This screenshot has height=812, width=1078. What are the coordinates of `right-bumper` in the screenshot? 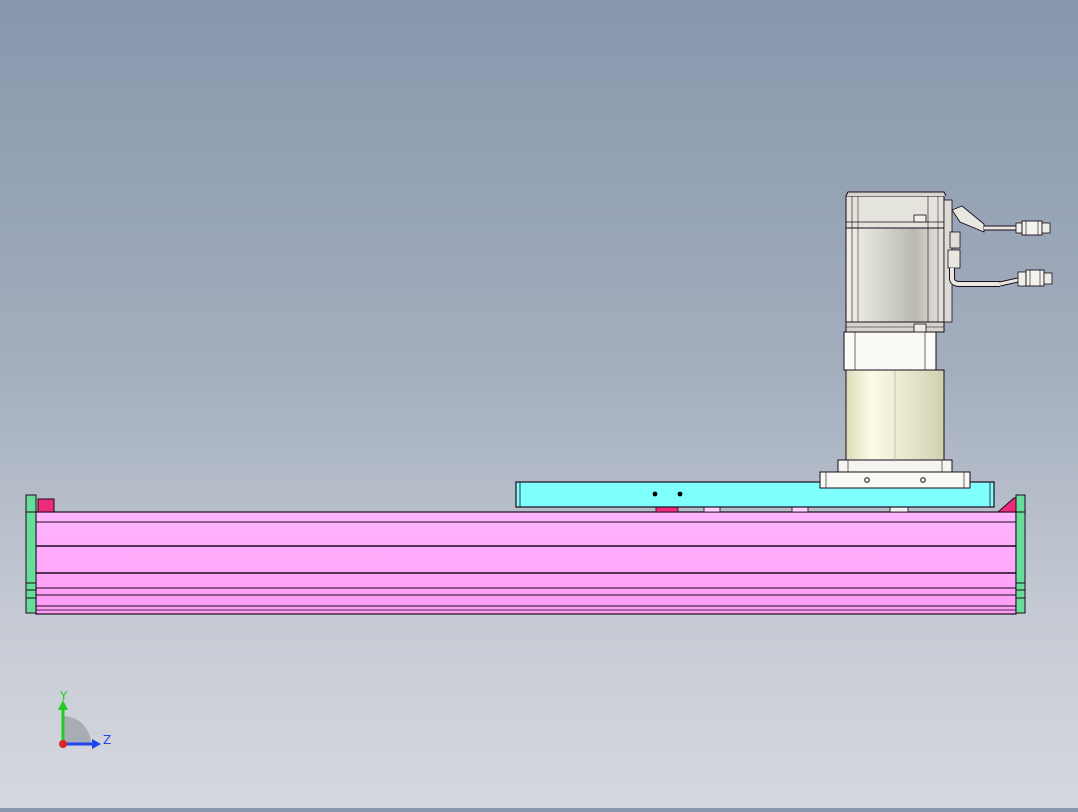 It's located at (1006, 505).